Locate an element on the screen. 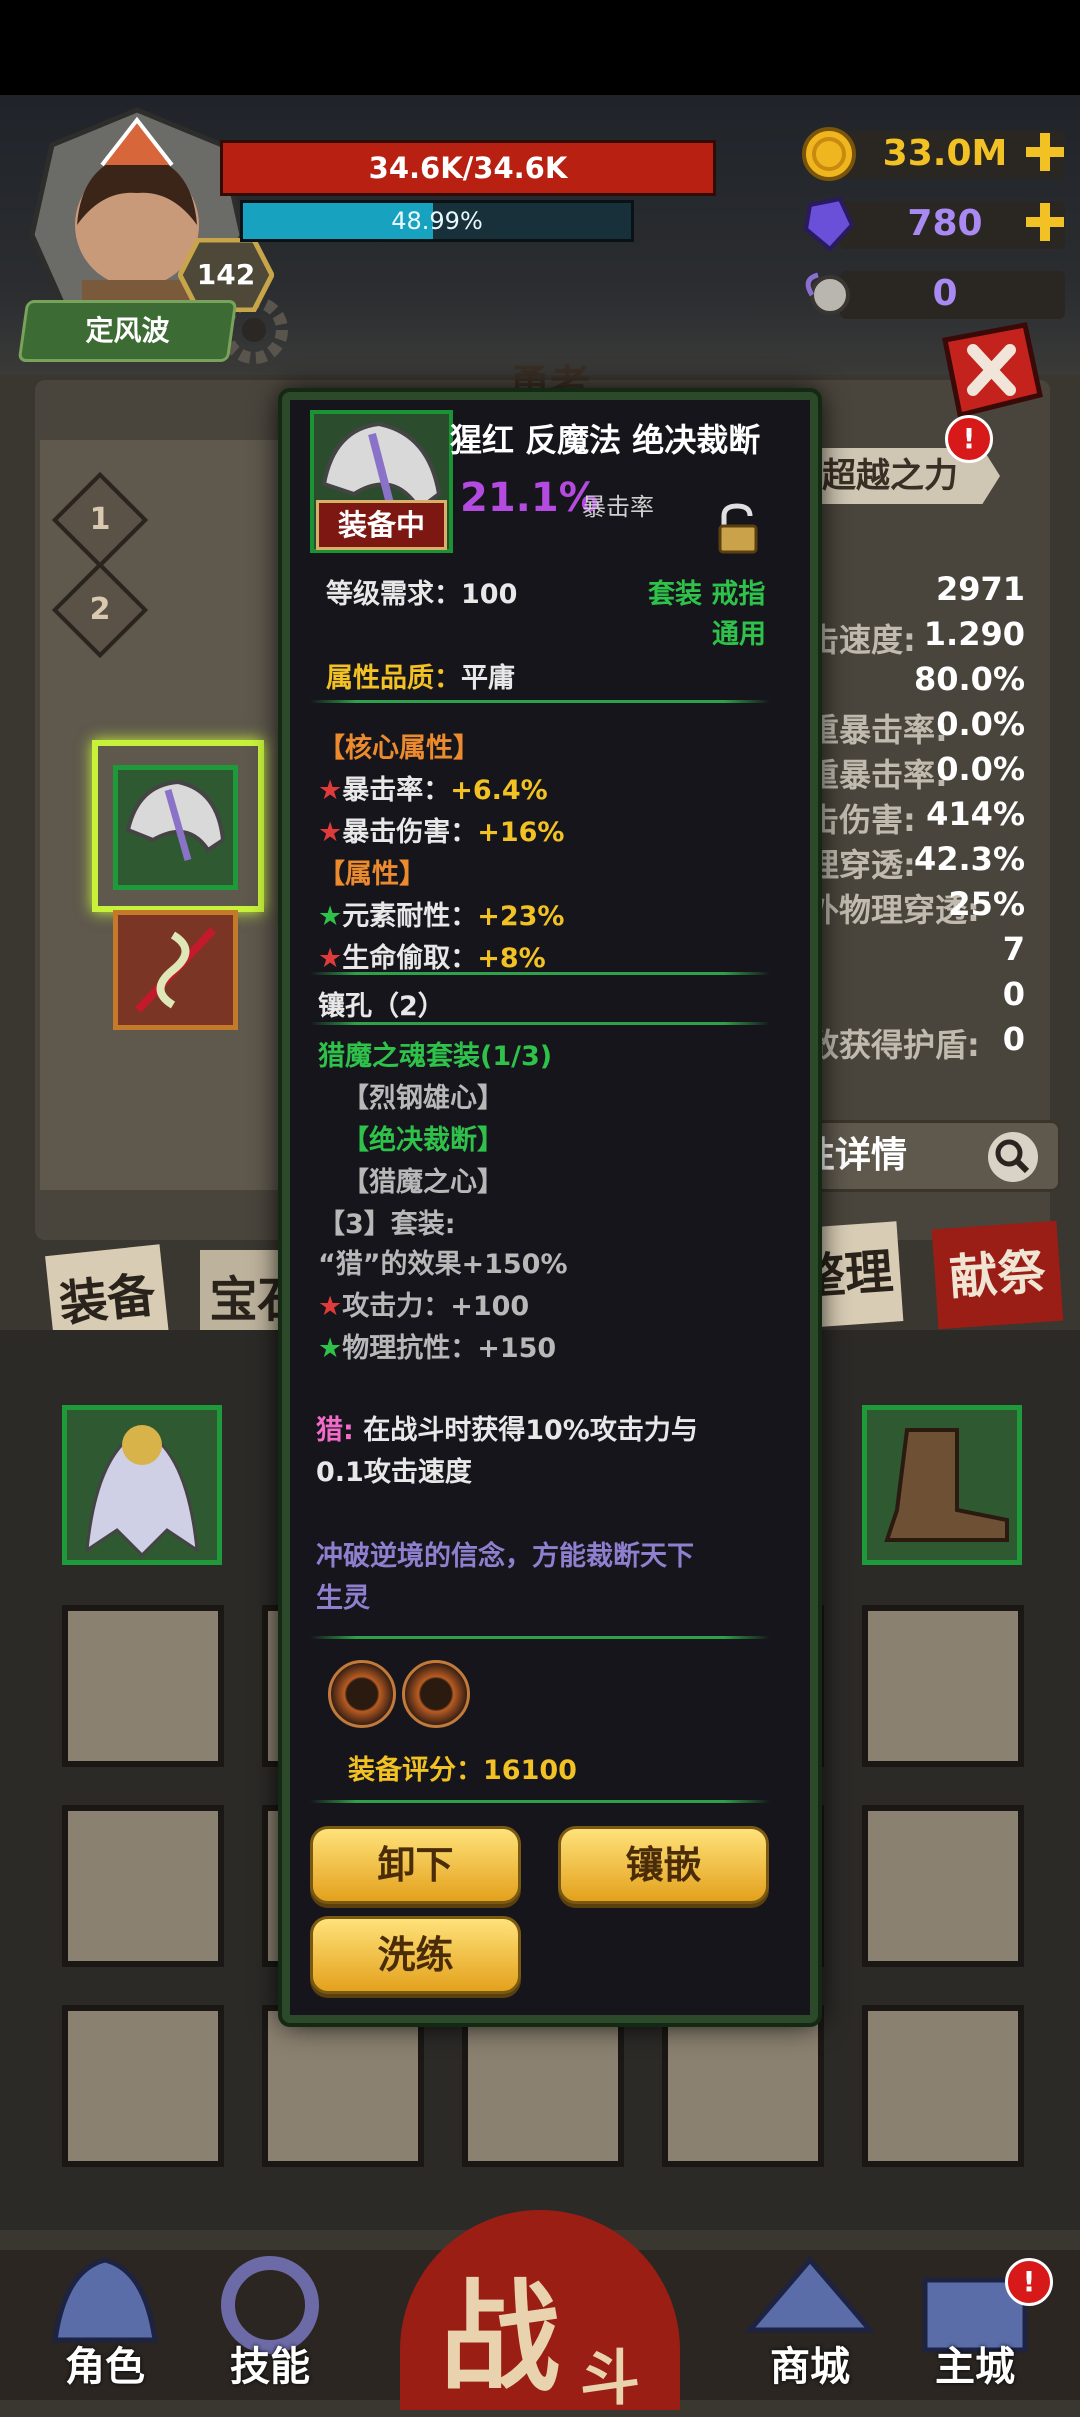  inlay-label: 镶嵌 is located at coordinates (663, 1865).